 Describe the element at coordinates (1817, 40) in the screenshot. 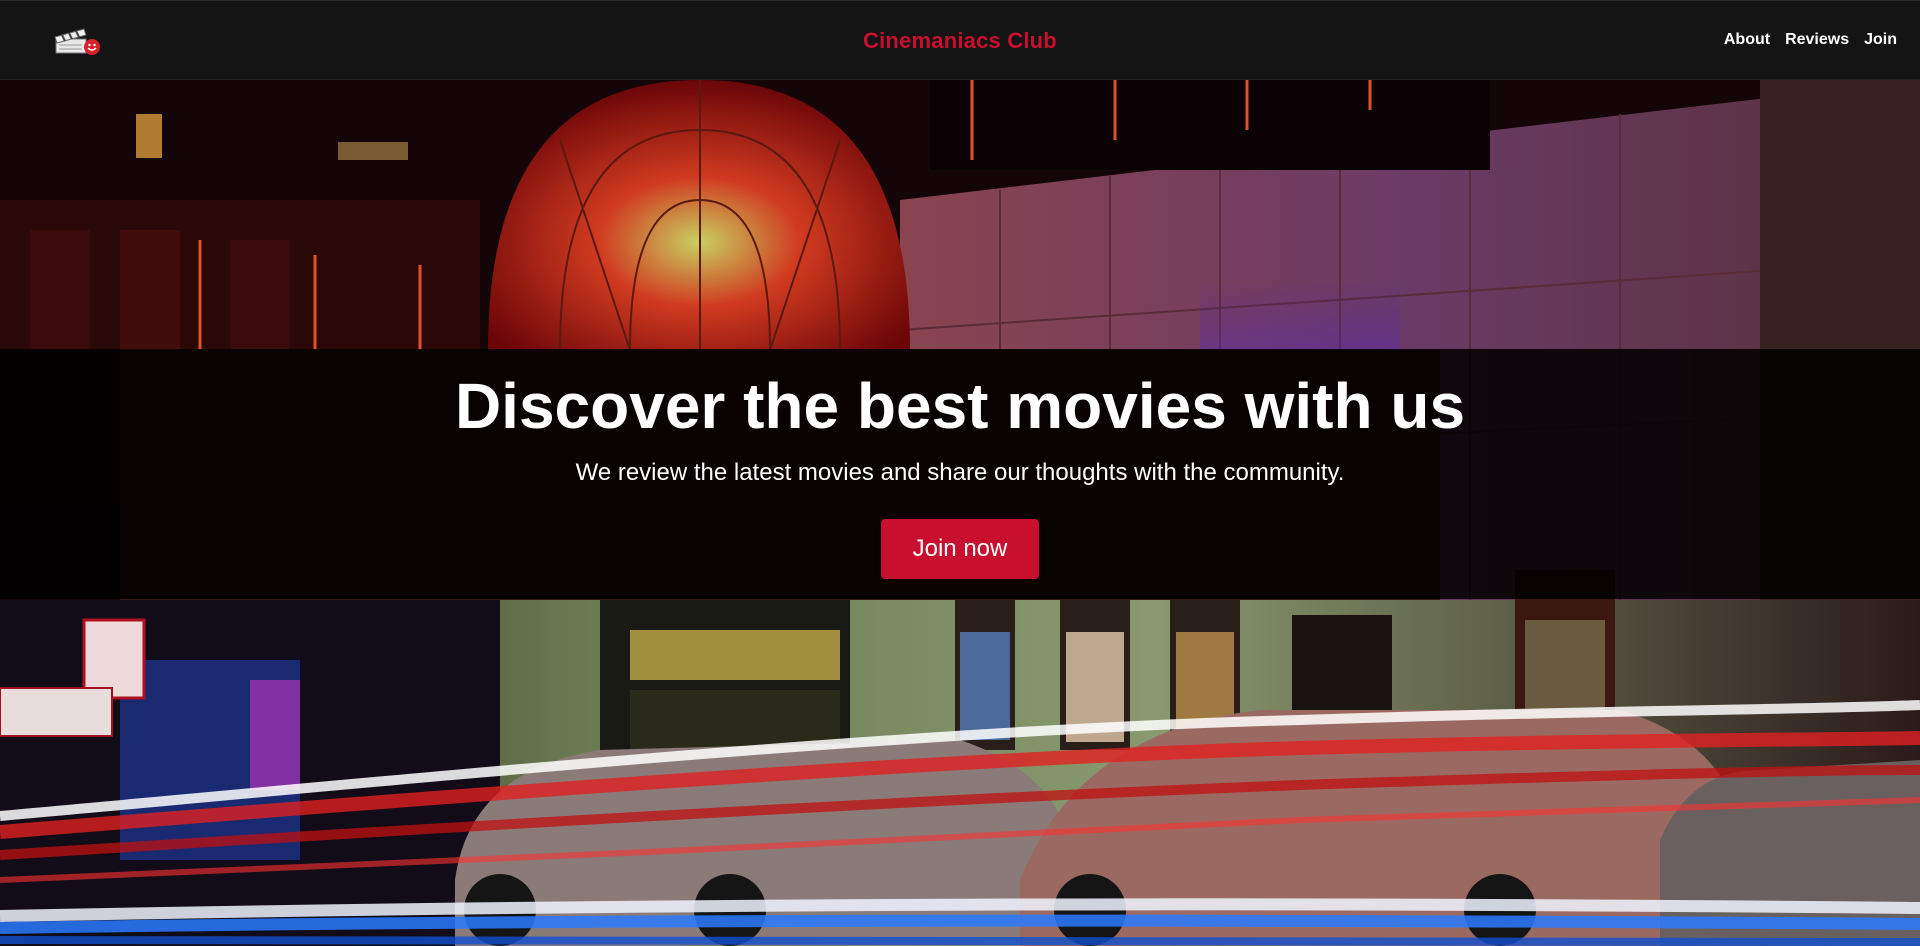

I see `nav-link-reviews: Reviews` at that location.